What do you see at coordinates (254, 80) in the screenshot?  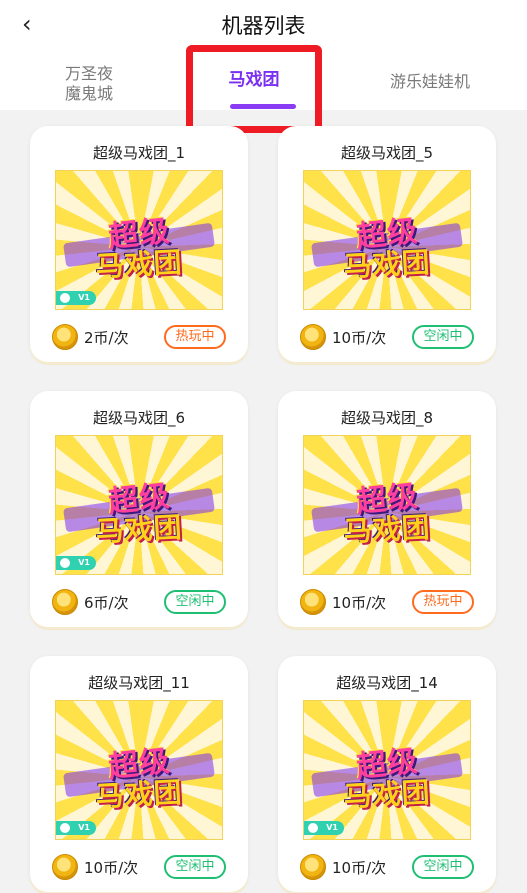 I see `tab-circus: 马戏团` at bounding box center [254, 80].